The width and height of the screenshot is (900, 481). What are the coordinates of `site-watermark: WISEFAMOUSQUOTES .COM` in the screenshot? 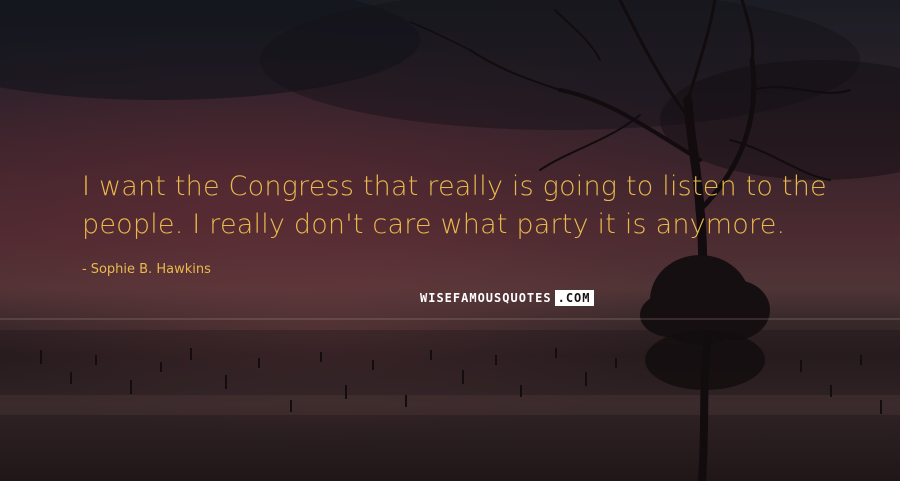 It's located at (507, 298).